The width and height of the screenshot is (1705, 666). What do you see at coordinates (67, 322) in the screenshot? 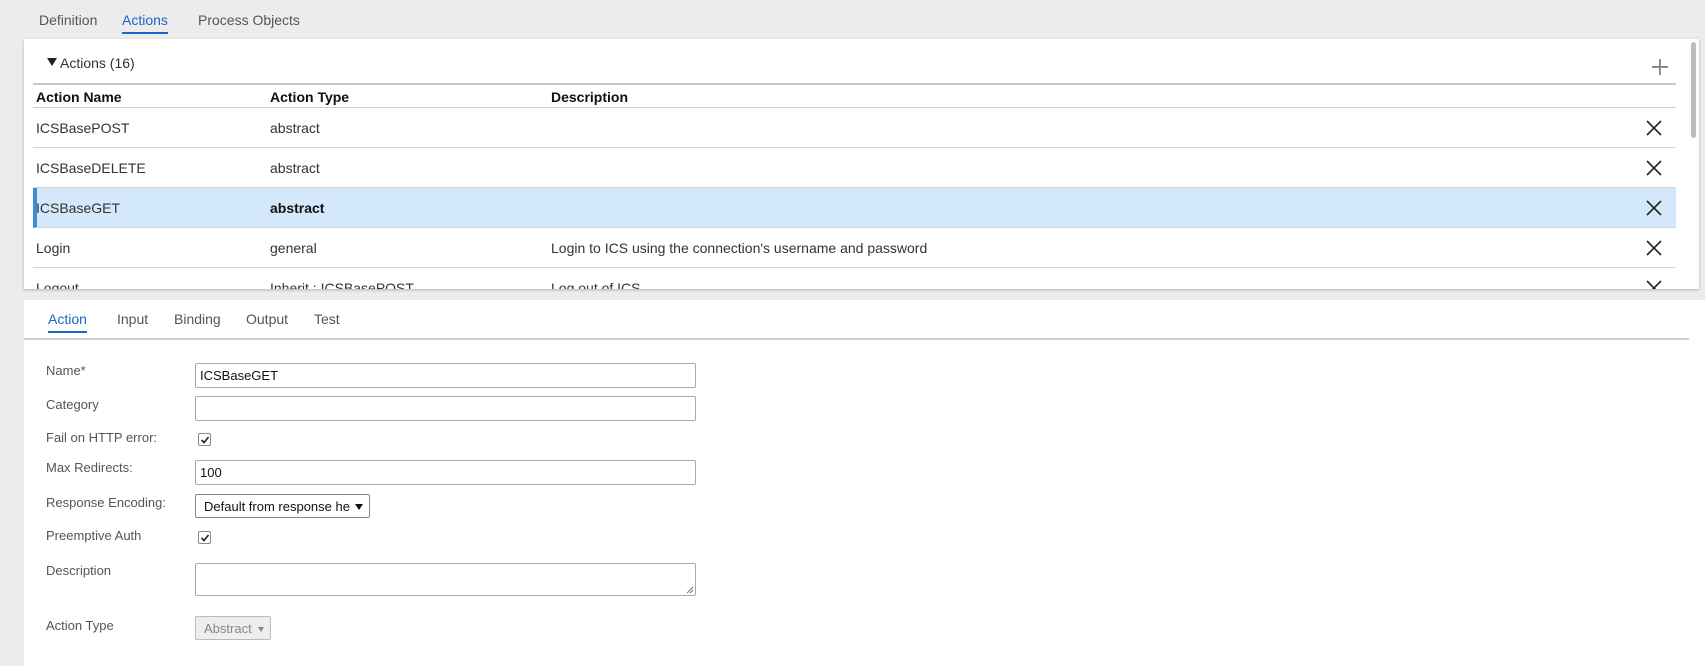
I see `tab-action: Action` at bounding box center [67, 322].